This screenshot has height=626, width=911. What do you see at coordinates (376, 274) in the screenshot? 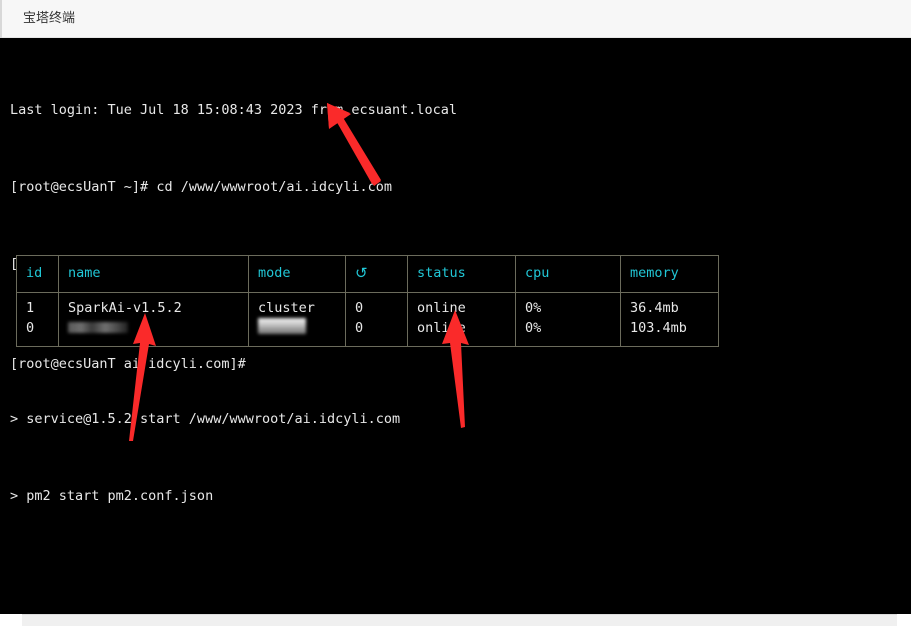
I see `column-header-restart: ↺` at bounding box center [376, 274].